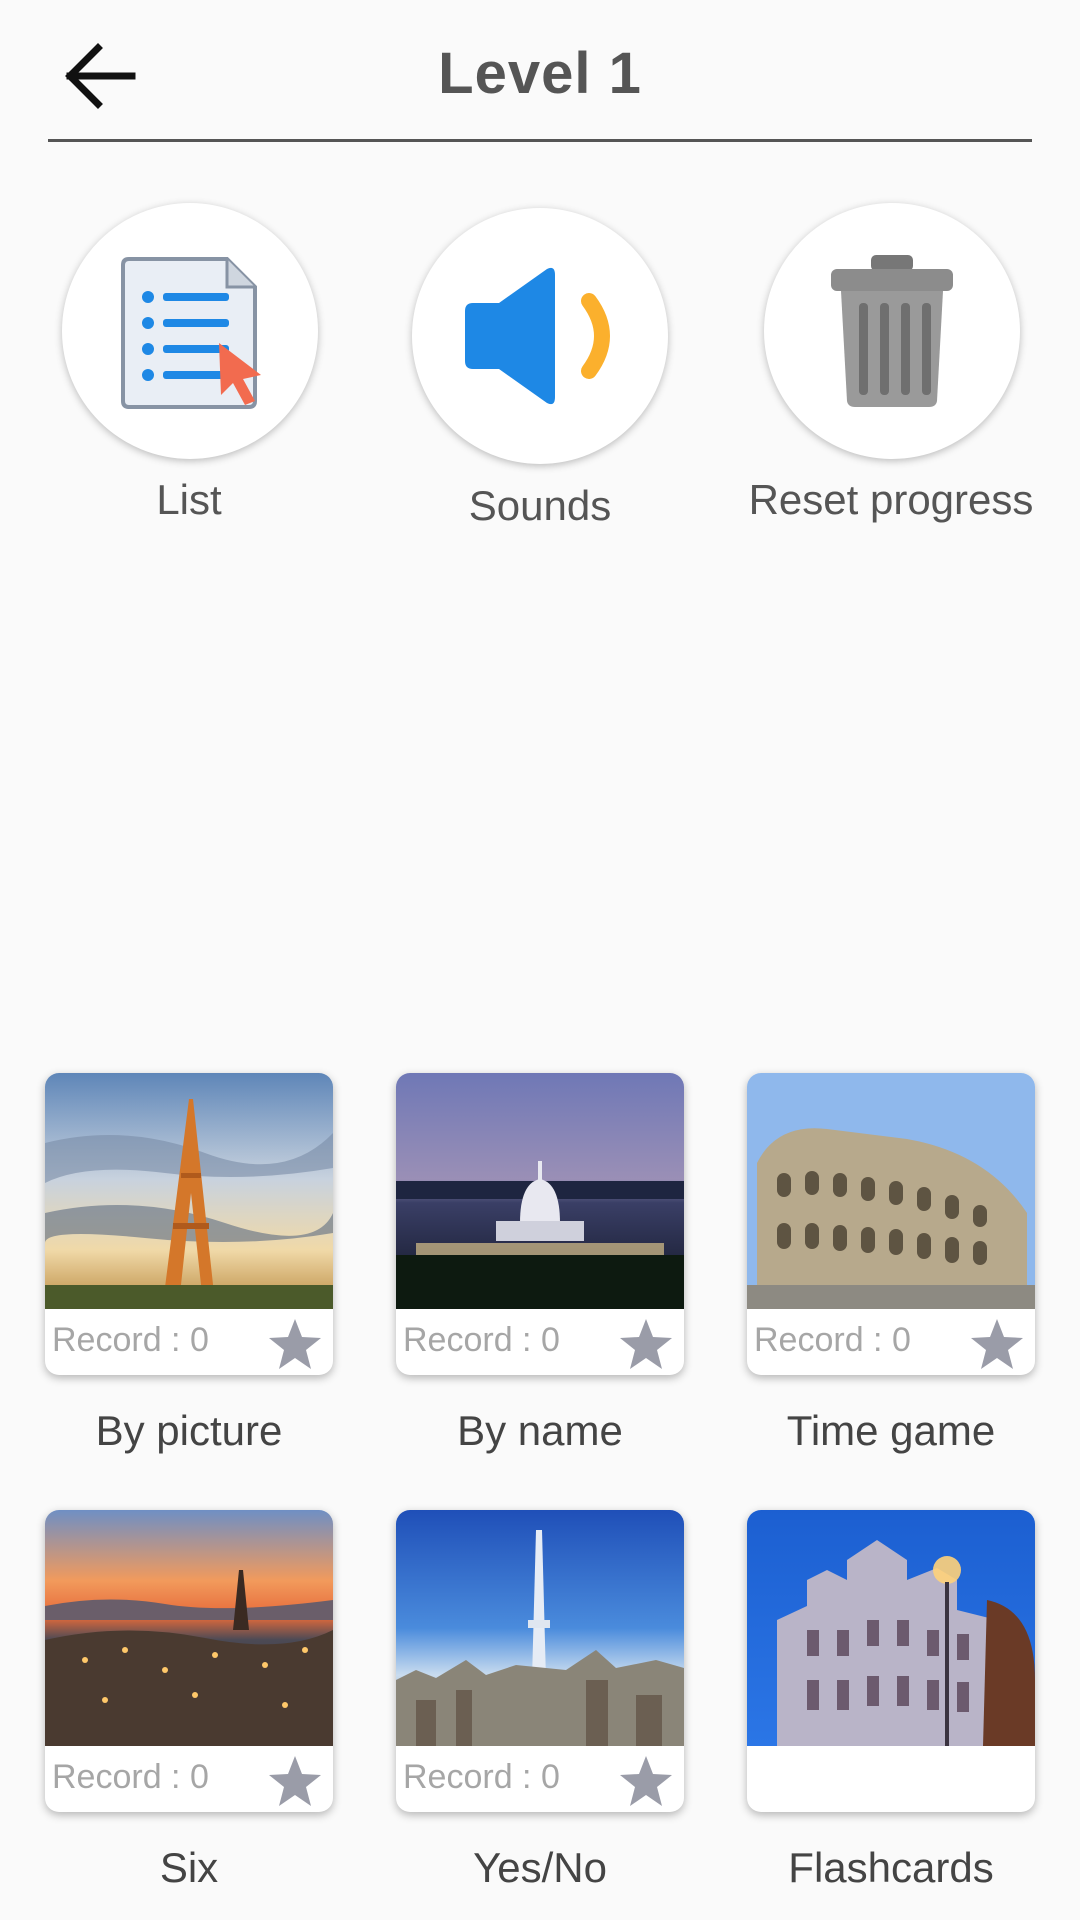  Describe the element at coordinates (891, 499) in the screenshot. I see `reset-progress-label: Reset progress` at that location.